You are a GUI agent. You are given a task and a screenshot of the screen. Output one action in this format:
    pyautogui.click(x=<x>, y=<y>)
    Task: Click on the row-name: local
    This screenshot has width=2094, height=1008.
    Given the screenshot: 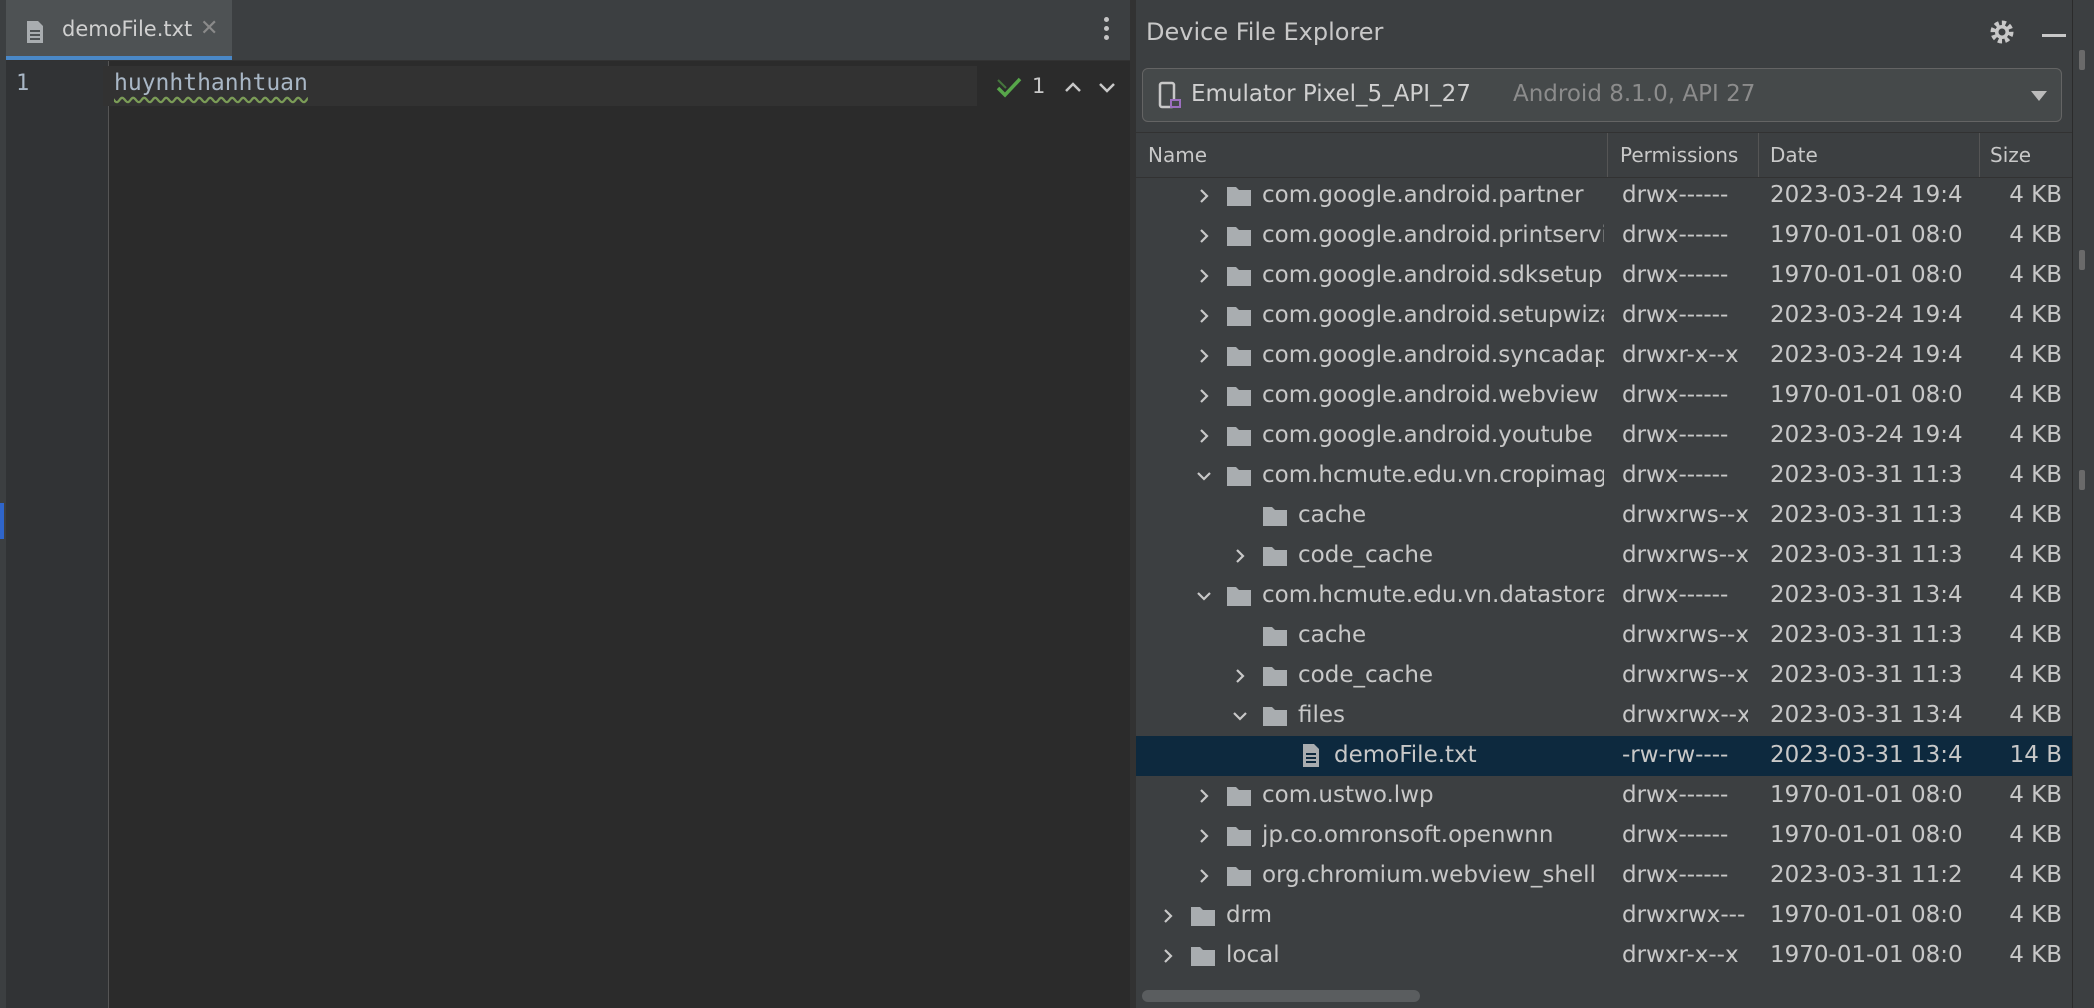 What is the action you would take?
    pyautogui.click(x=1253, y=955)
    